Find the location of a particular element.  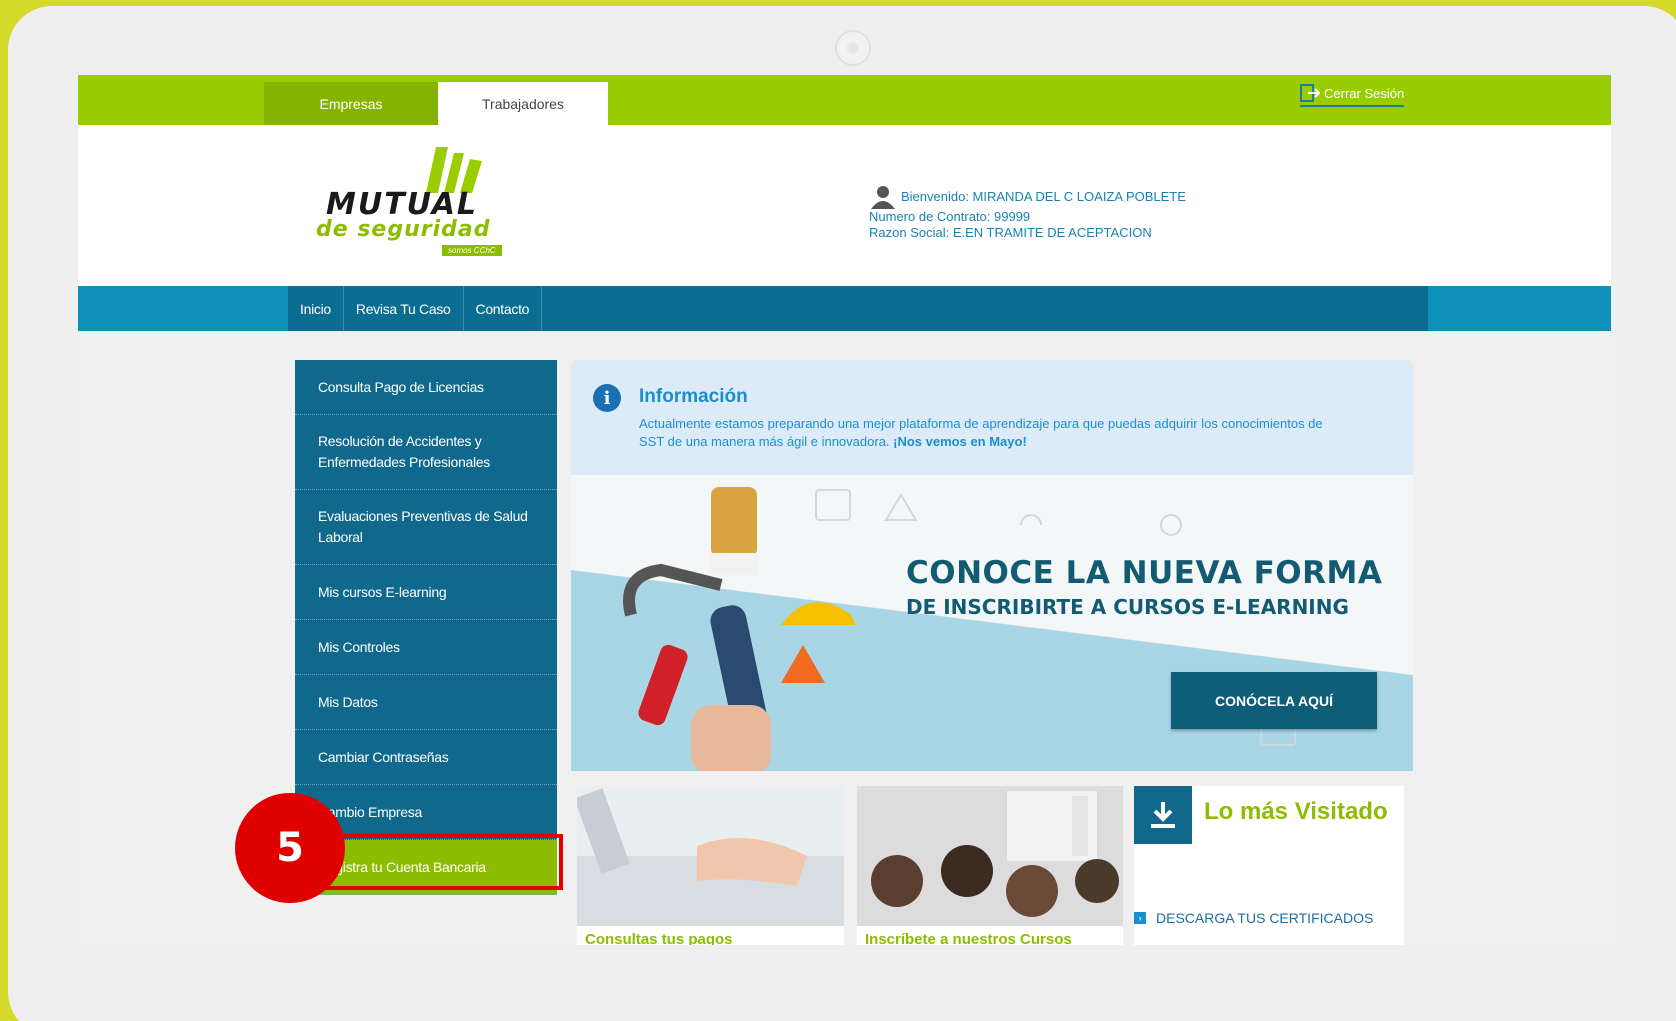

business-name: Razon Social: E.EN TRAMITE DE ACEPTACION is located at coordinates (1010, 232).